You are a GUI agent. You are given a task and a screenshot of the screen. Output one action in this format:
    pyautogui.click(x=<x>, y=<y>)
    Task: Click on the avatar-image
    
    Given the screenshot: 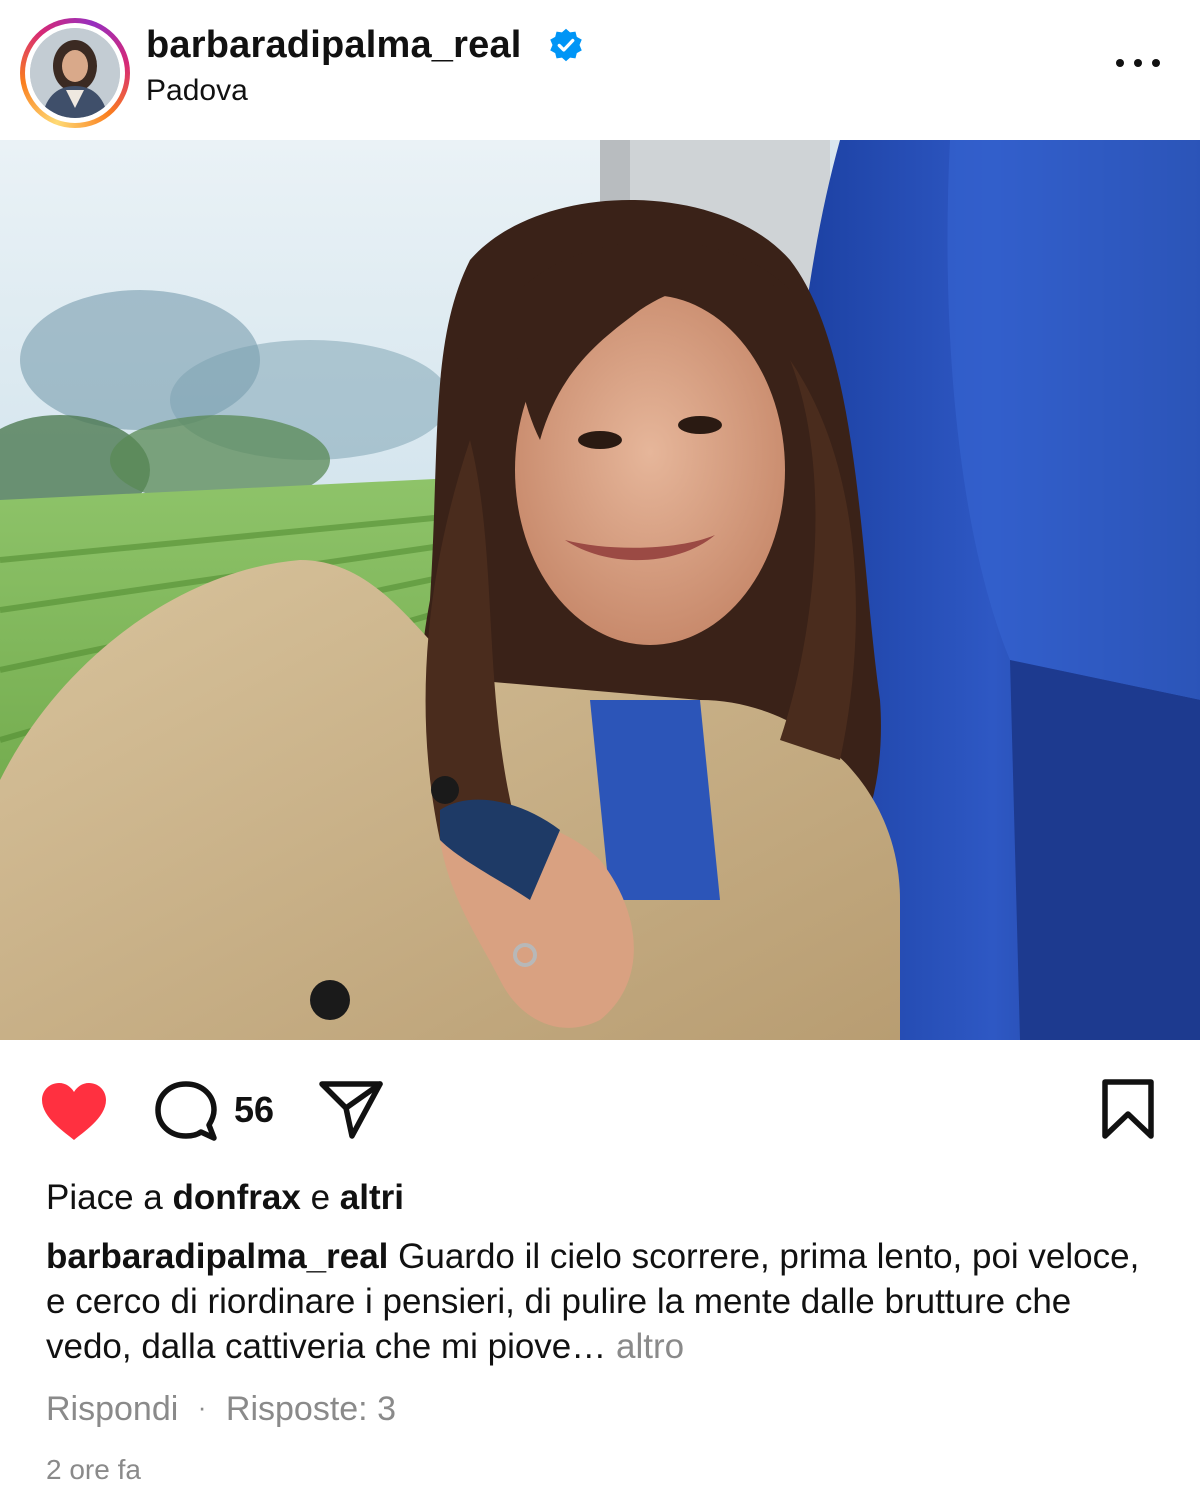 What is the action you would take?
    pyautogui.click(x=75, y=73)
    